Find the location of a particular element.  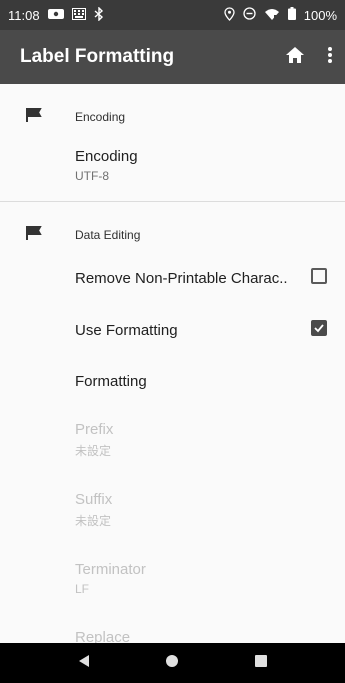

card-icon is located at coordinates (55, 15).